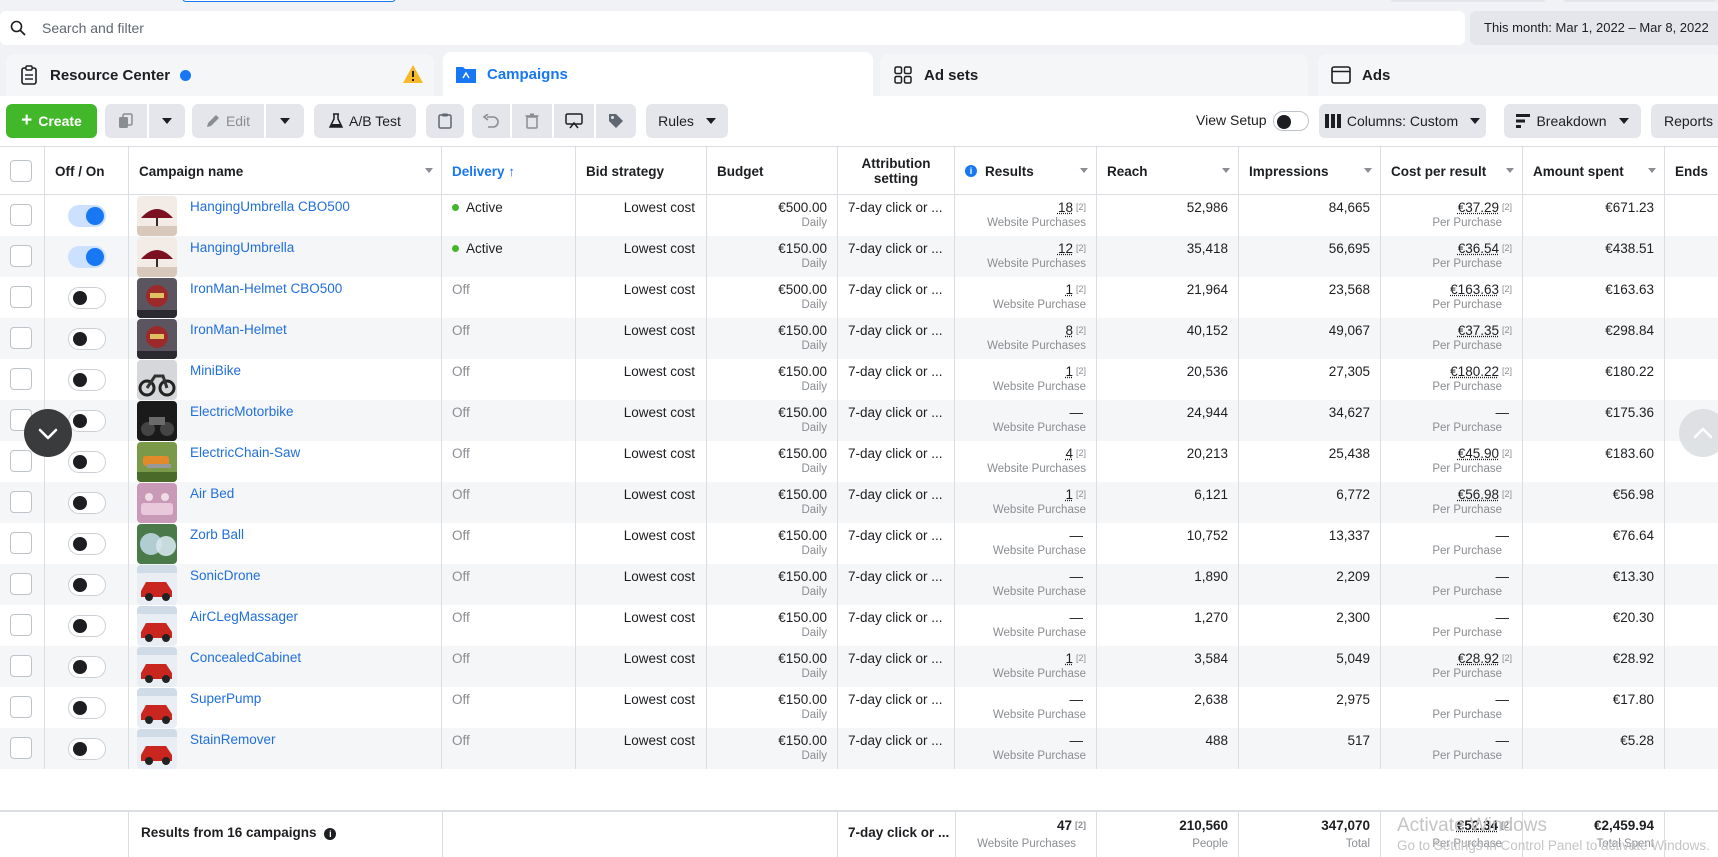 Image resolution: width=1718 pixels, height=857 pixels. I want to click on campaign-name-link: MiniBike, so click(215, 370).